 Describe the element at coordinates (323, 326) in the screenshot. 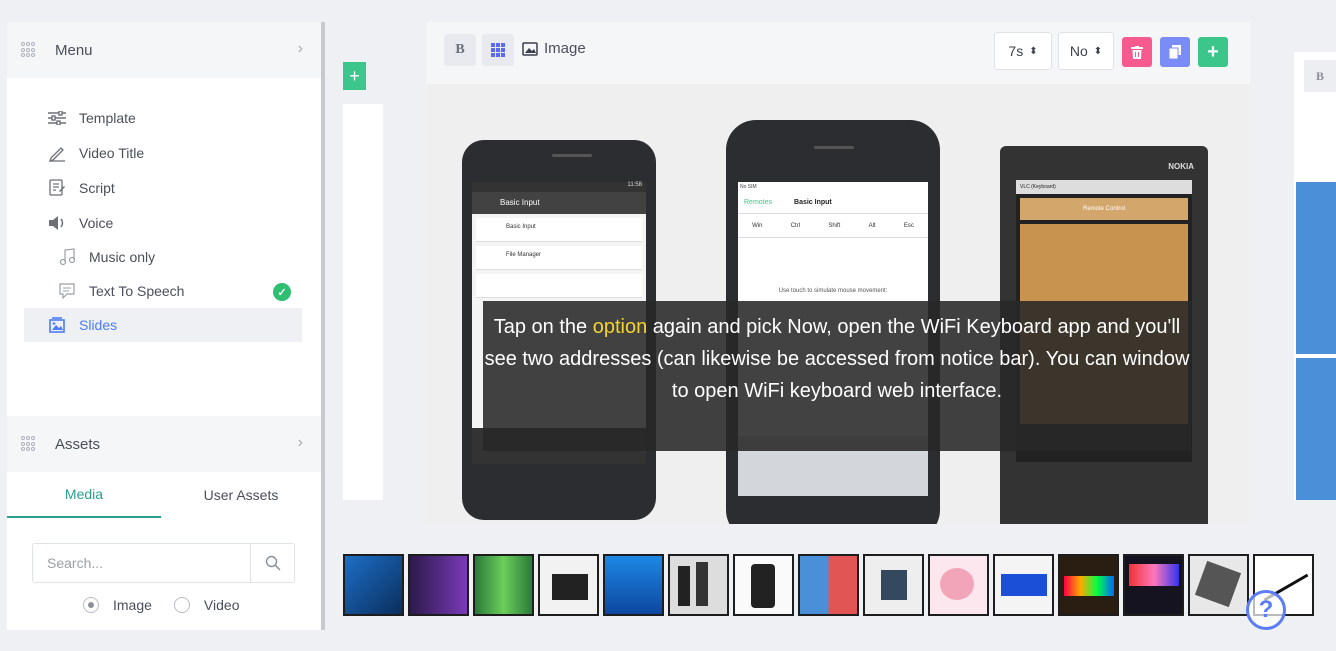

I see `sidebar-resize-handle` at that location.